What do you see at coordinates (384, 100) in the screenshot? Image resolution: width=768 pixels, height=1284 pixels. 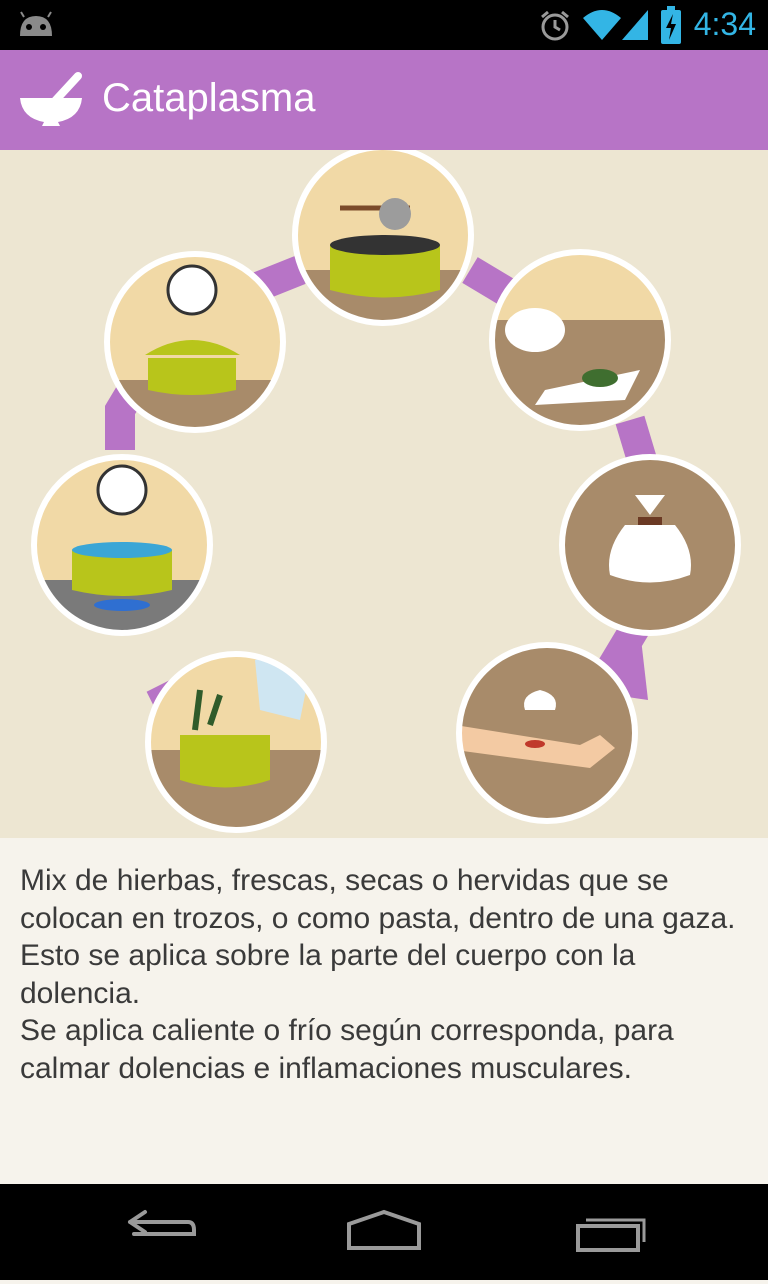 I see `action-bar: Cataplasma` at bounding box center [384, 100].